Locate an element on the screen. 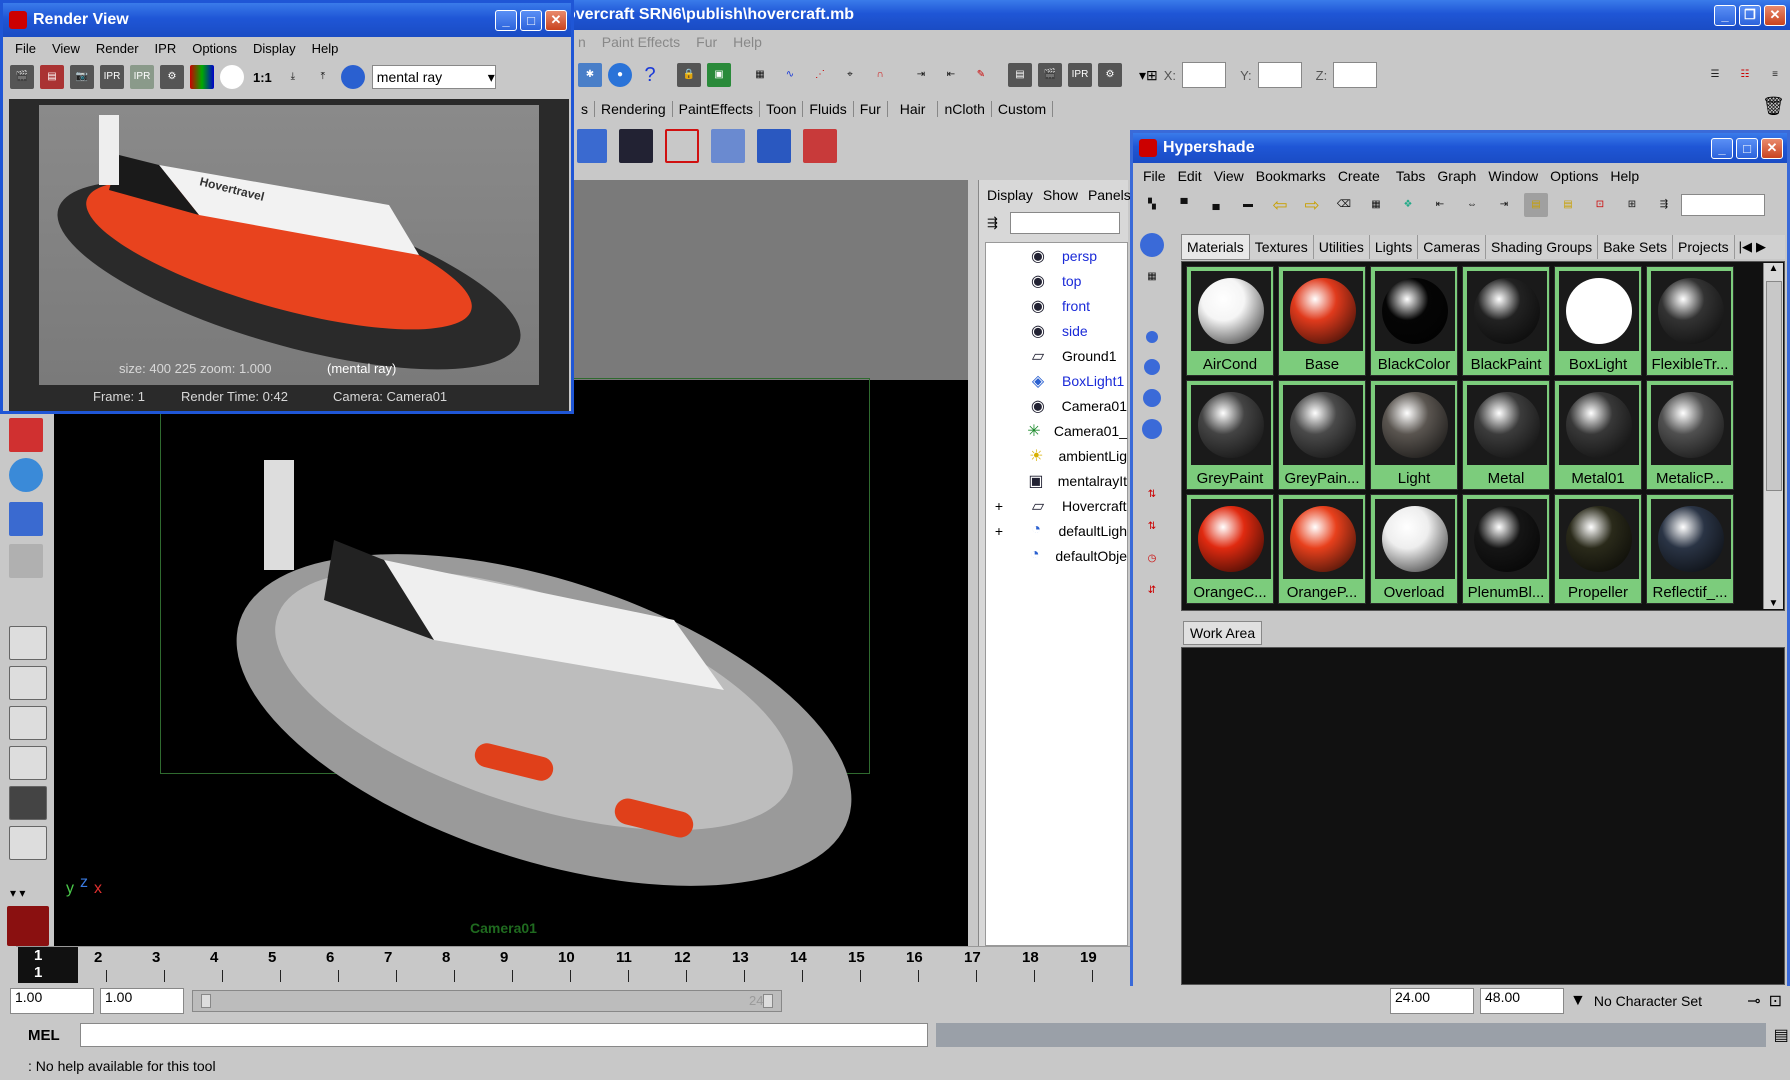 The width and height of the screenshot is (1790, 1080). material-swatch: Overload is located at coordinates (1414, 549).